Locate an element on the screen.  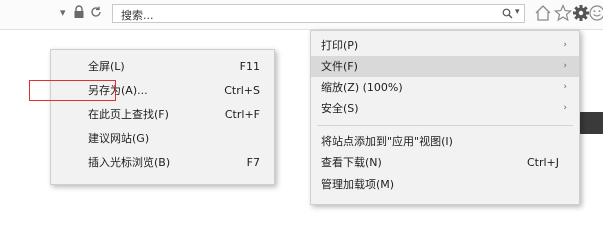
menu-item-safety: 安全(S) › is located at coordinates (445, 108).